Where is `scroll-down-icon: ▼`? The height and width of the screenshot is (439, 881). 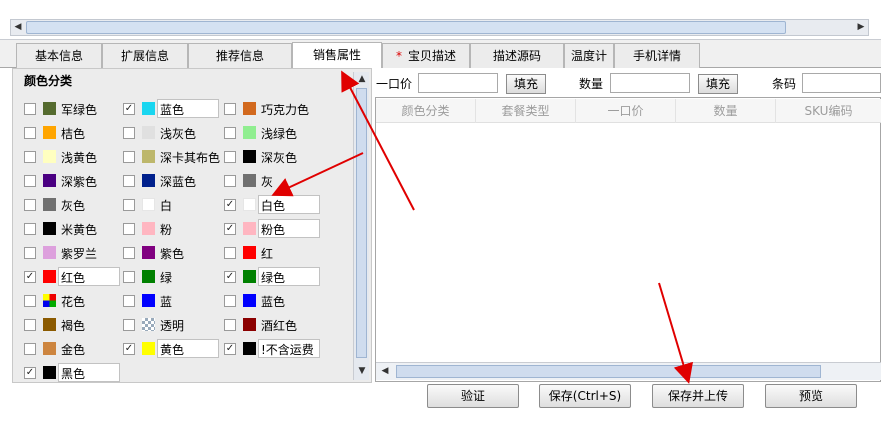
scroll-down-icon: ▼ is located at coordinates (362, 371).